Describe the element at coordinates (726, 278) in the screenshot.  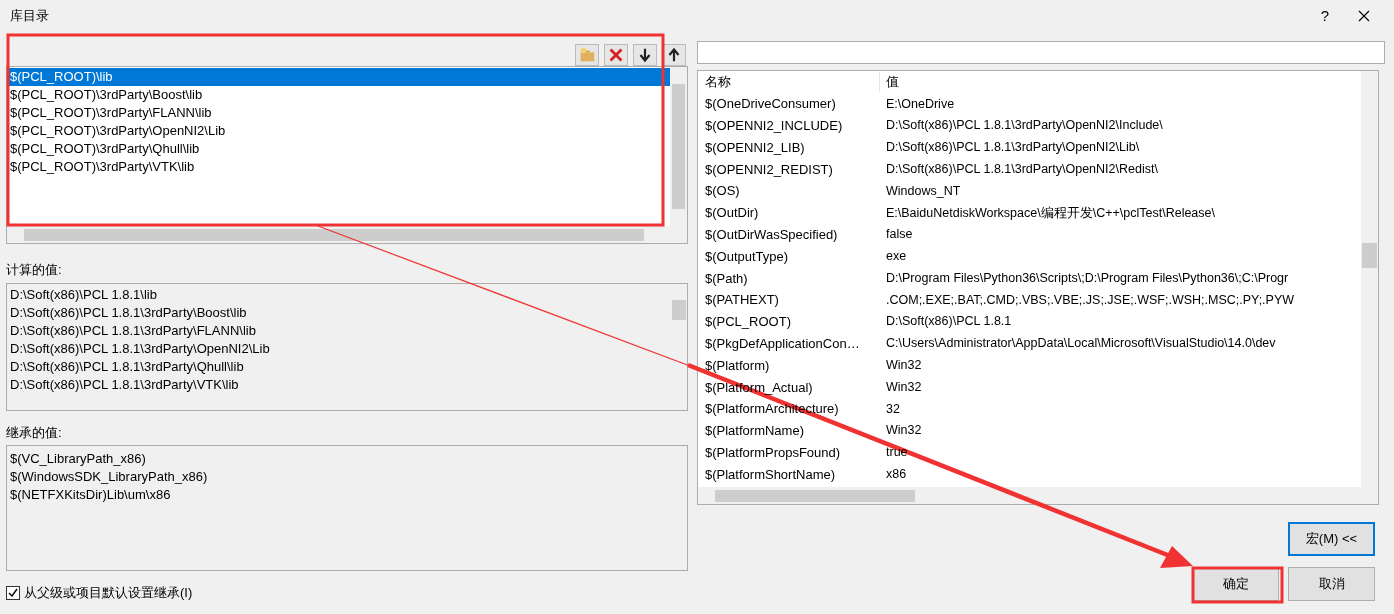
I see `table-cell-text: $(Path)` at that location.